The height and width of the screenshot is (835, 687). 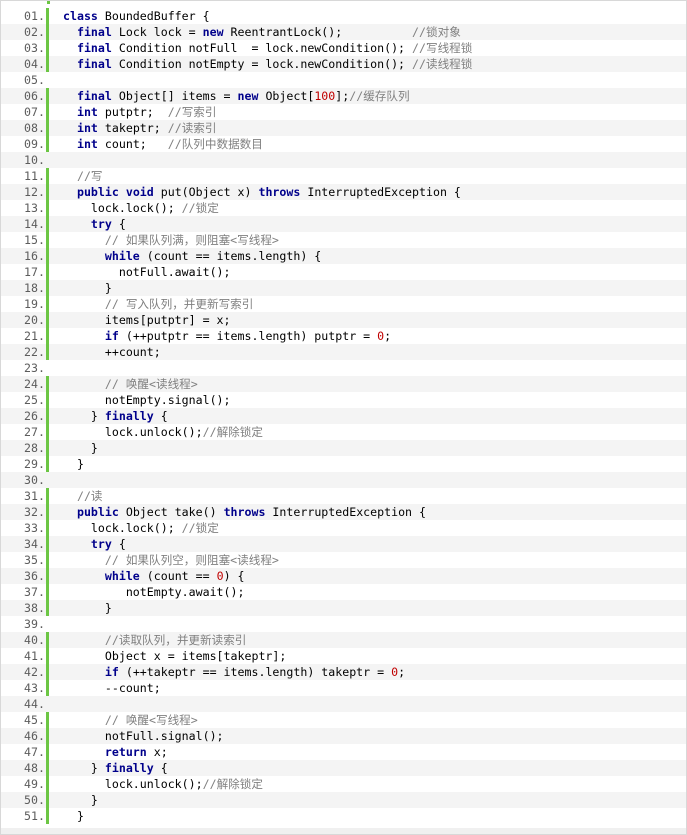 I want to click on code-text: int takeptr; //读索引, so click(x=366, y=128).